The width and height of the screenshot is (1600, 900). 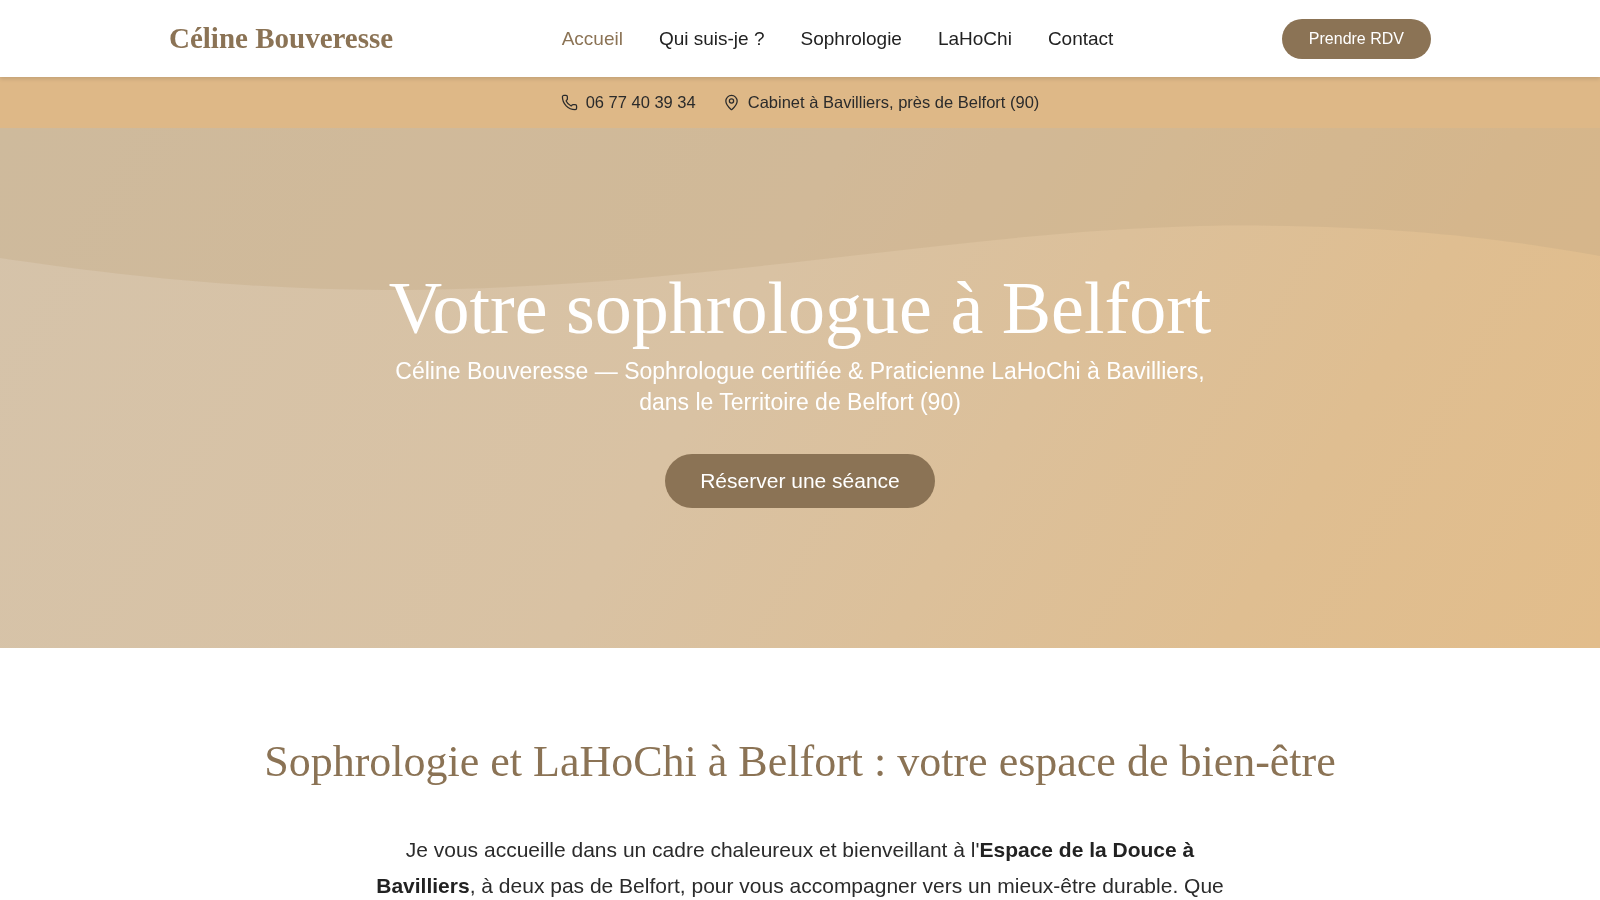 What do you see at coordinates (569, 102) in the screenshot?
I see `phone-icon` at bounding box center [569, 102].